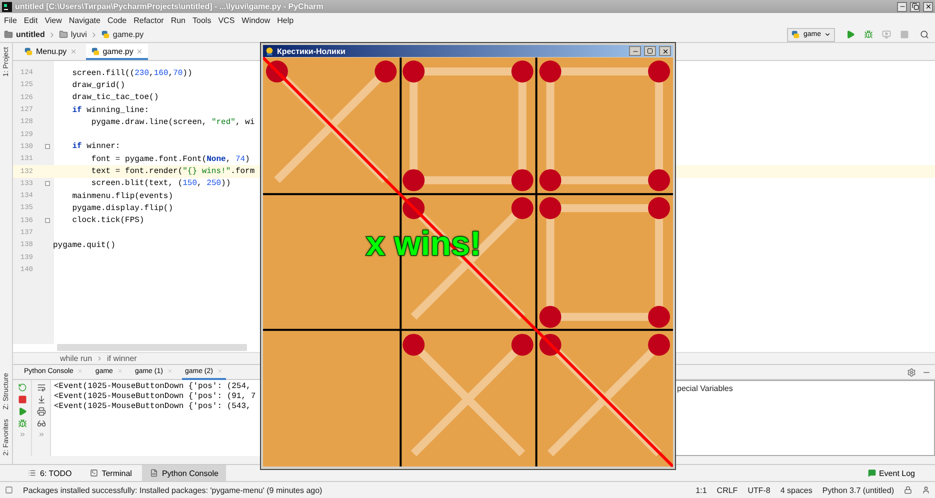 The height and width of the screenshot is (498, 935). Describe the element at coordinates (131, 73) in the screenshot. I see `code-line: screen.fill((230,160,70))` at that location.